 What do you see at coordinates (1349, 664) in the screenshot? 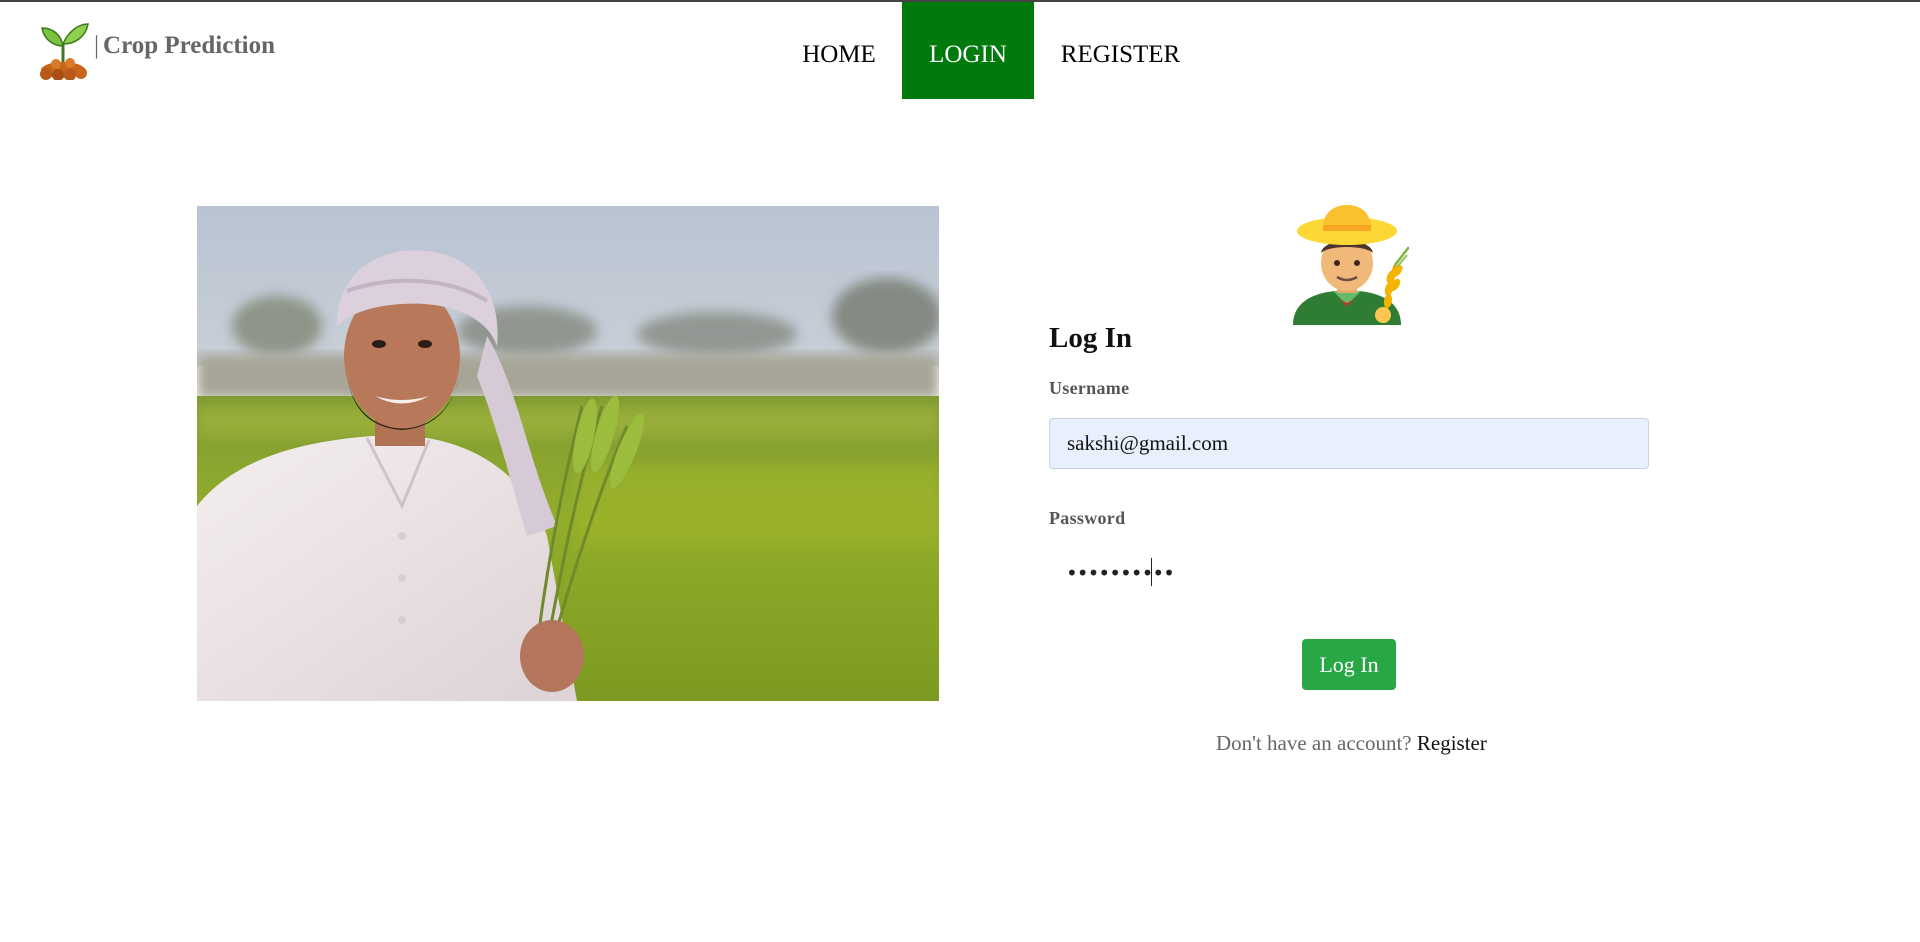
I see `login-submit-button: Log In` at bounding box center [1349, 664].